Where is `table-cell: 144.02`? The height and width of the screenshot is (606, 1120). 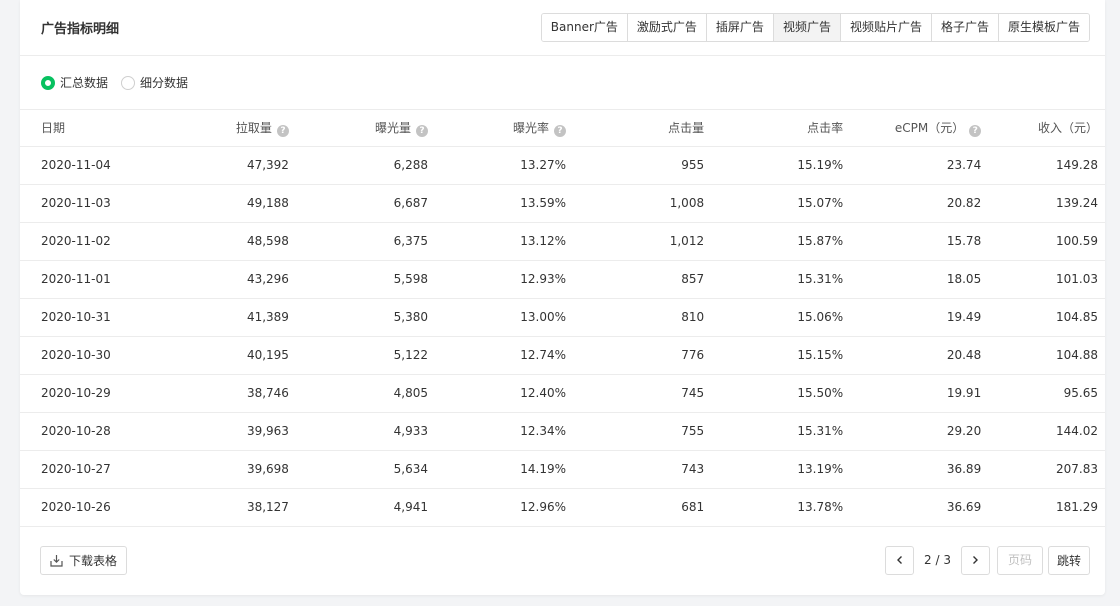
table-cell: 144.02 is located at coordinates (1077, 431).